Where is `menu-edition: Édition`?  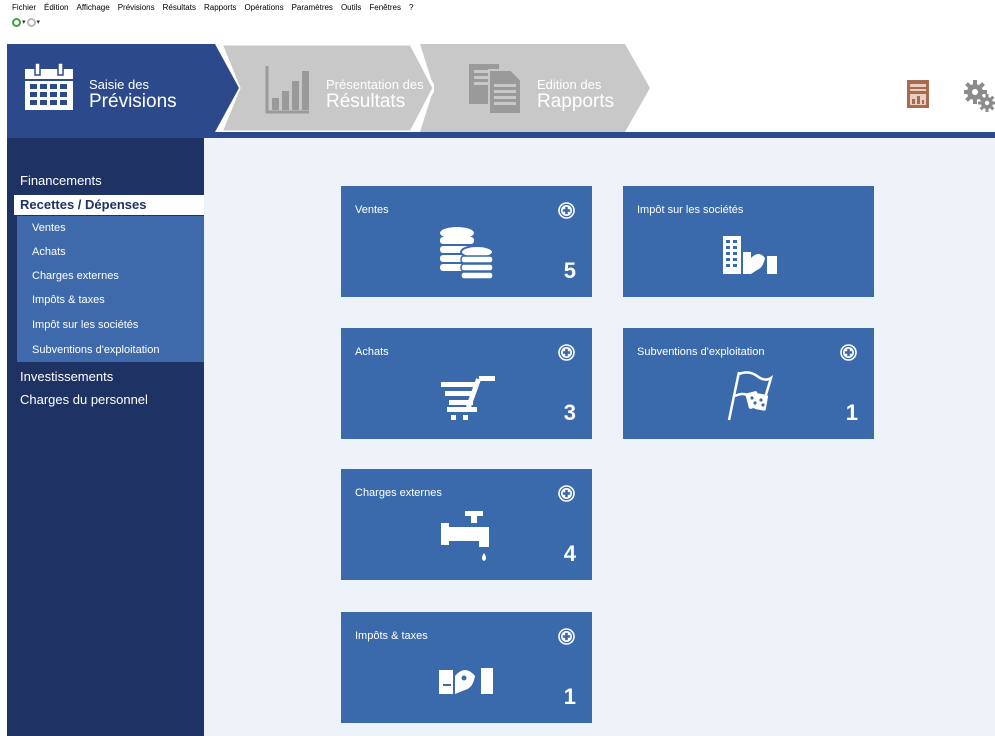
menu-edition: Édition is located at coordinates (56, 7).